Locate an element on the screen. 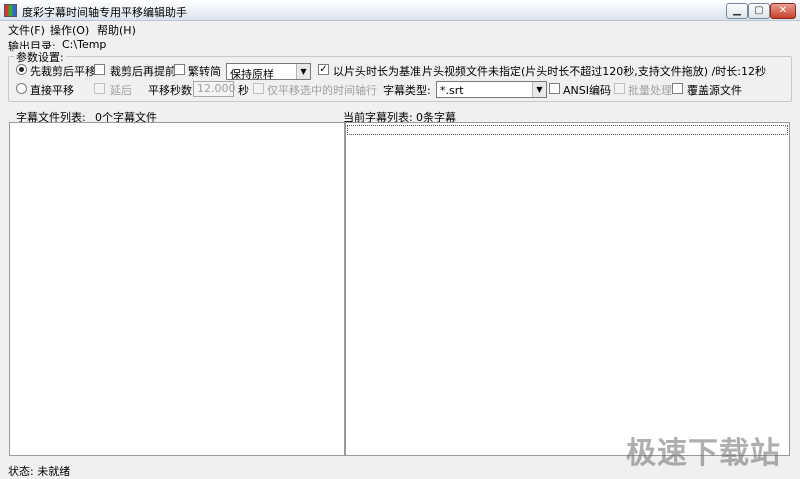  radio-direct-shift-label: 直接平移 is located at coordinates (52, 90).